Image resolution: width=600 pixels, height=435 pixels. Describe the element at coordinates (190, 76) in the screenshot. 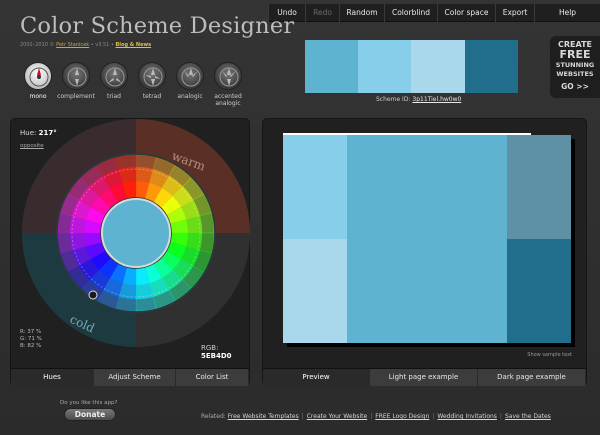

I see `analogic-icon` at that location.